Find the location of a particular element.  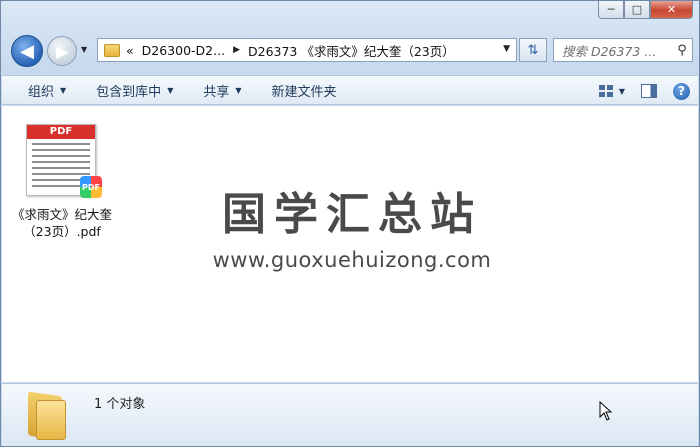

forward-button: ▶ is located at coordinates (62, 51).